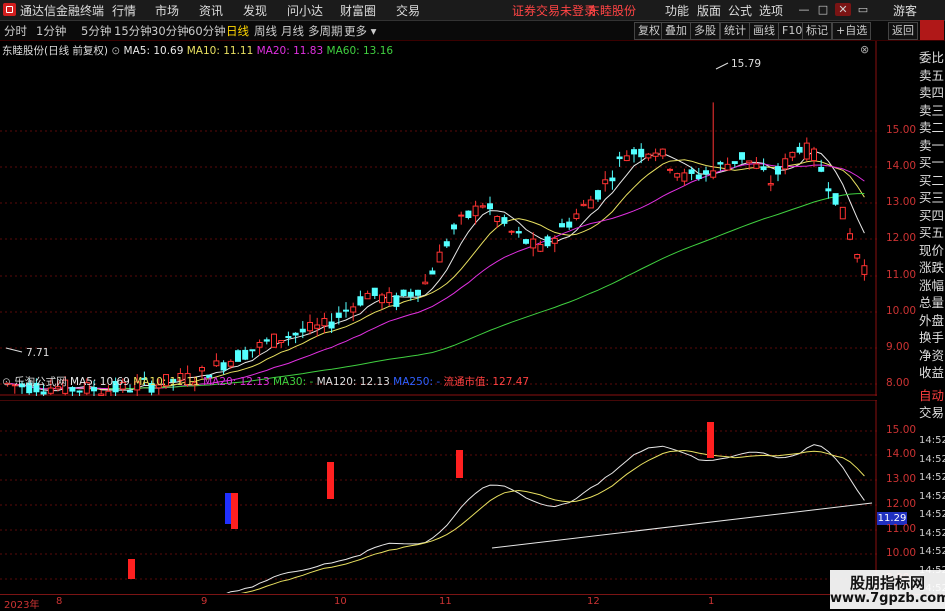  What do you see at coordinates (905, 10) in the screenshot?
I see `guest-label: 游客` at bounding box center [905, 10].